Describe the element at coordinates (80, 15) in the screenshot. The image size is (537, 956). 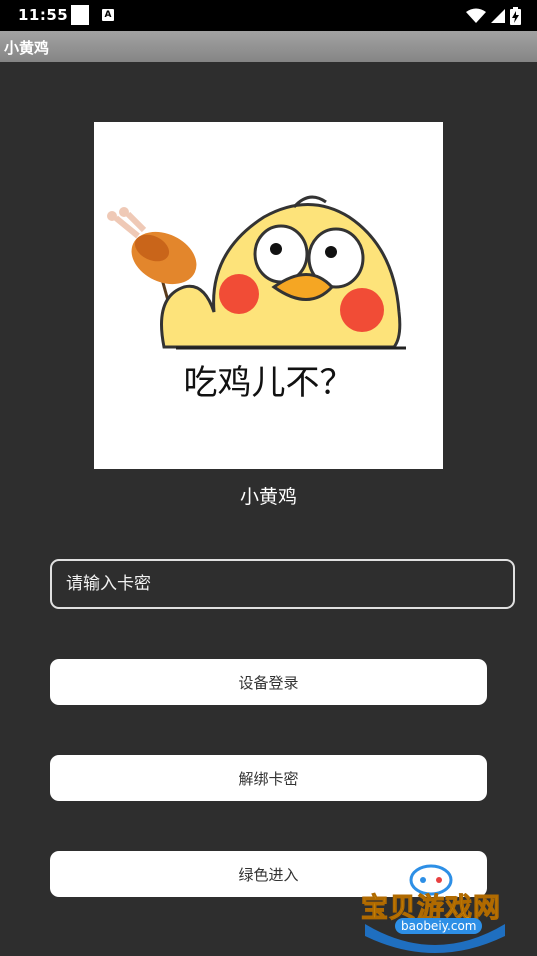
I see `notification-icon` at that location.